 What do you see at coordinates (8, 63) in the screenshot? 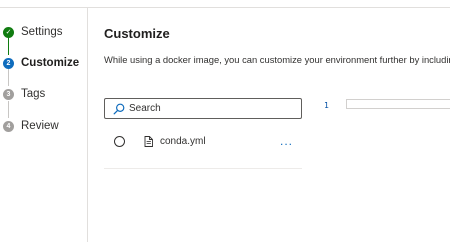
I see `step-number-icon: 2` at bounding box center [8, 63].